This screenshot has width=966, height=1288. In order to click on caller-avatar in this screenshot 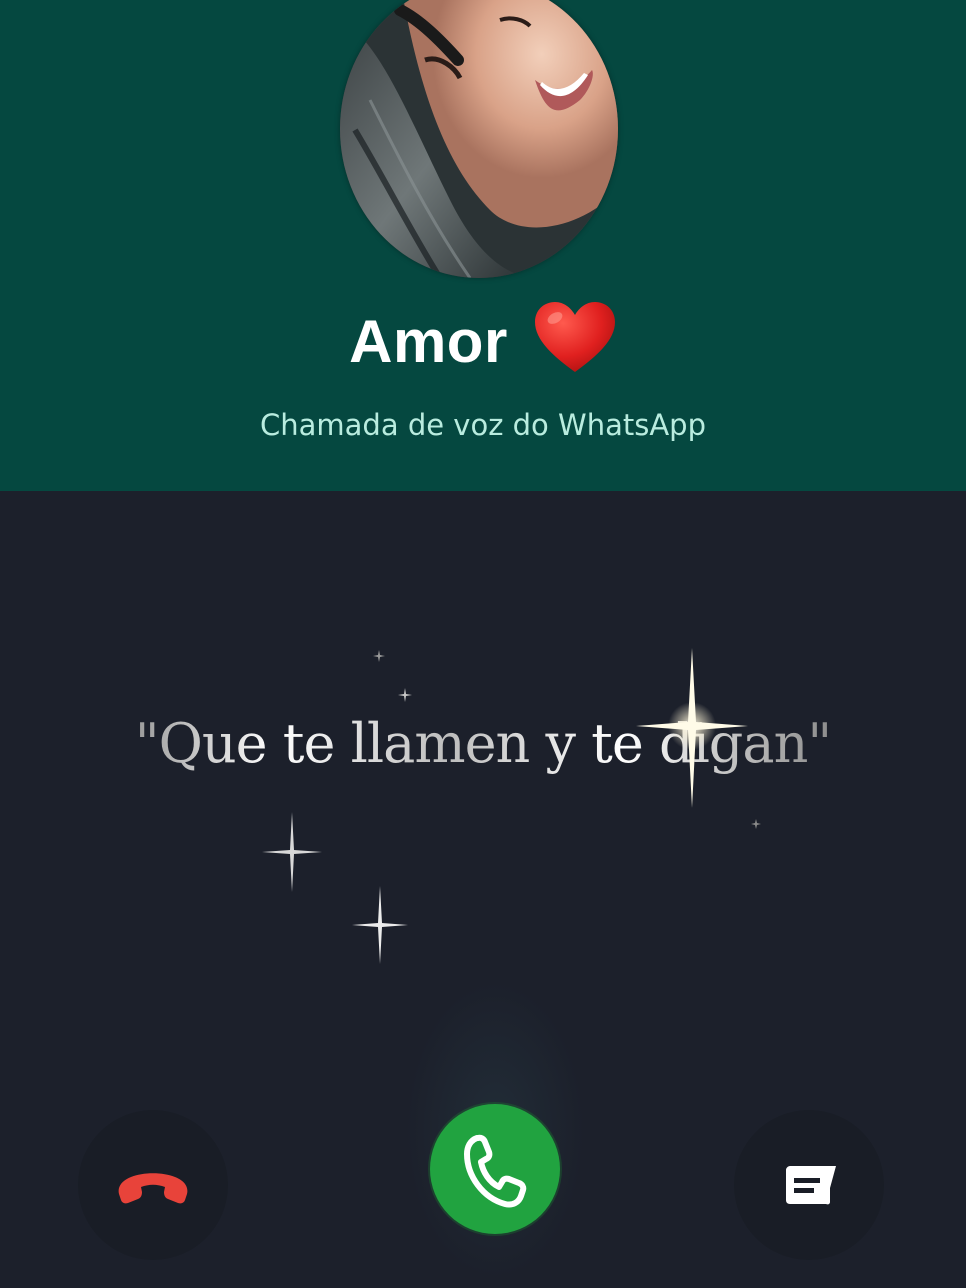, I will do `click(479, 139)`.